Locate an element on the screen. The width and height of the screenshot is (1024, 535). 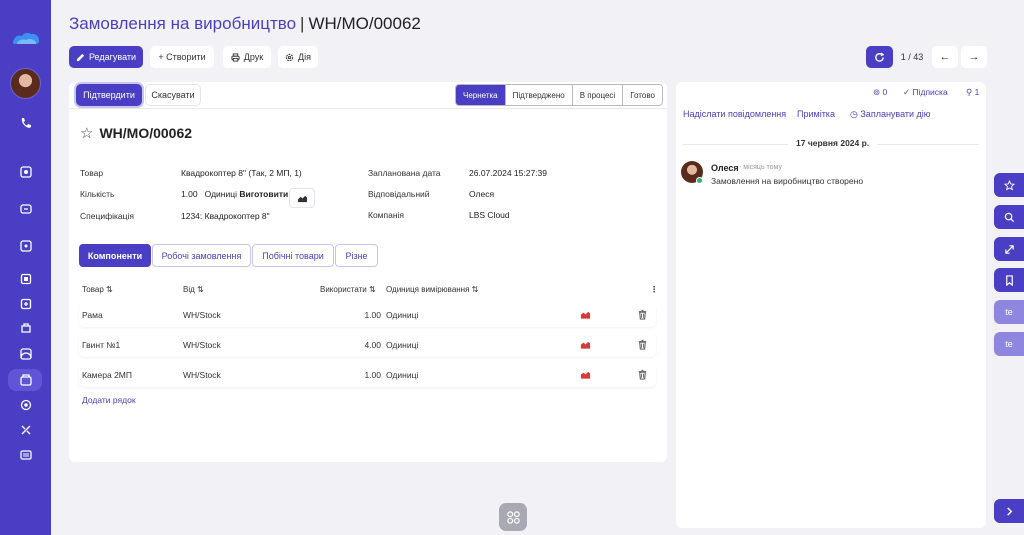
bookmark-icon is located at coordinates (1009, 280).